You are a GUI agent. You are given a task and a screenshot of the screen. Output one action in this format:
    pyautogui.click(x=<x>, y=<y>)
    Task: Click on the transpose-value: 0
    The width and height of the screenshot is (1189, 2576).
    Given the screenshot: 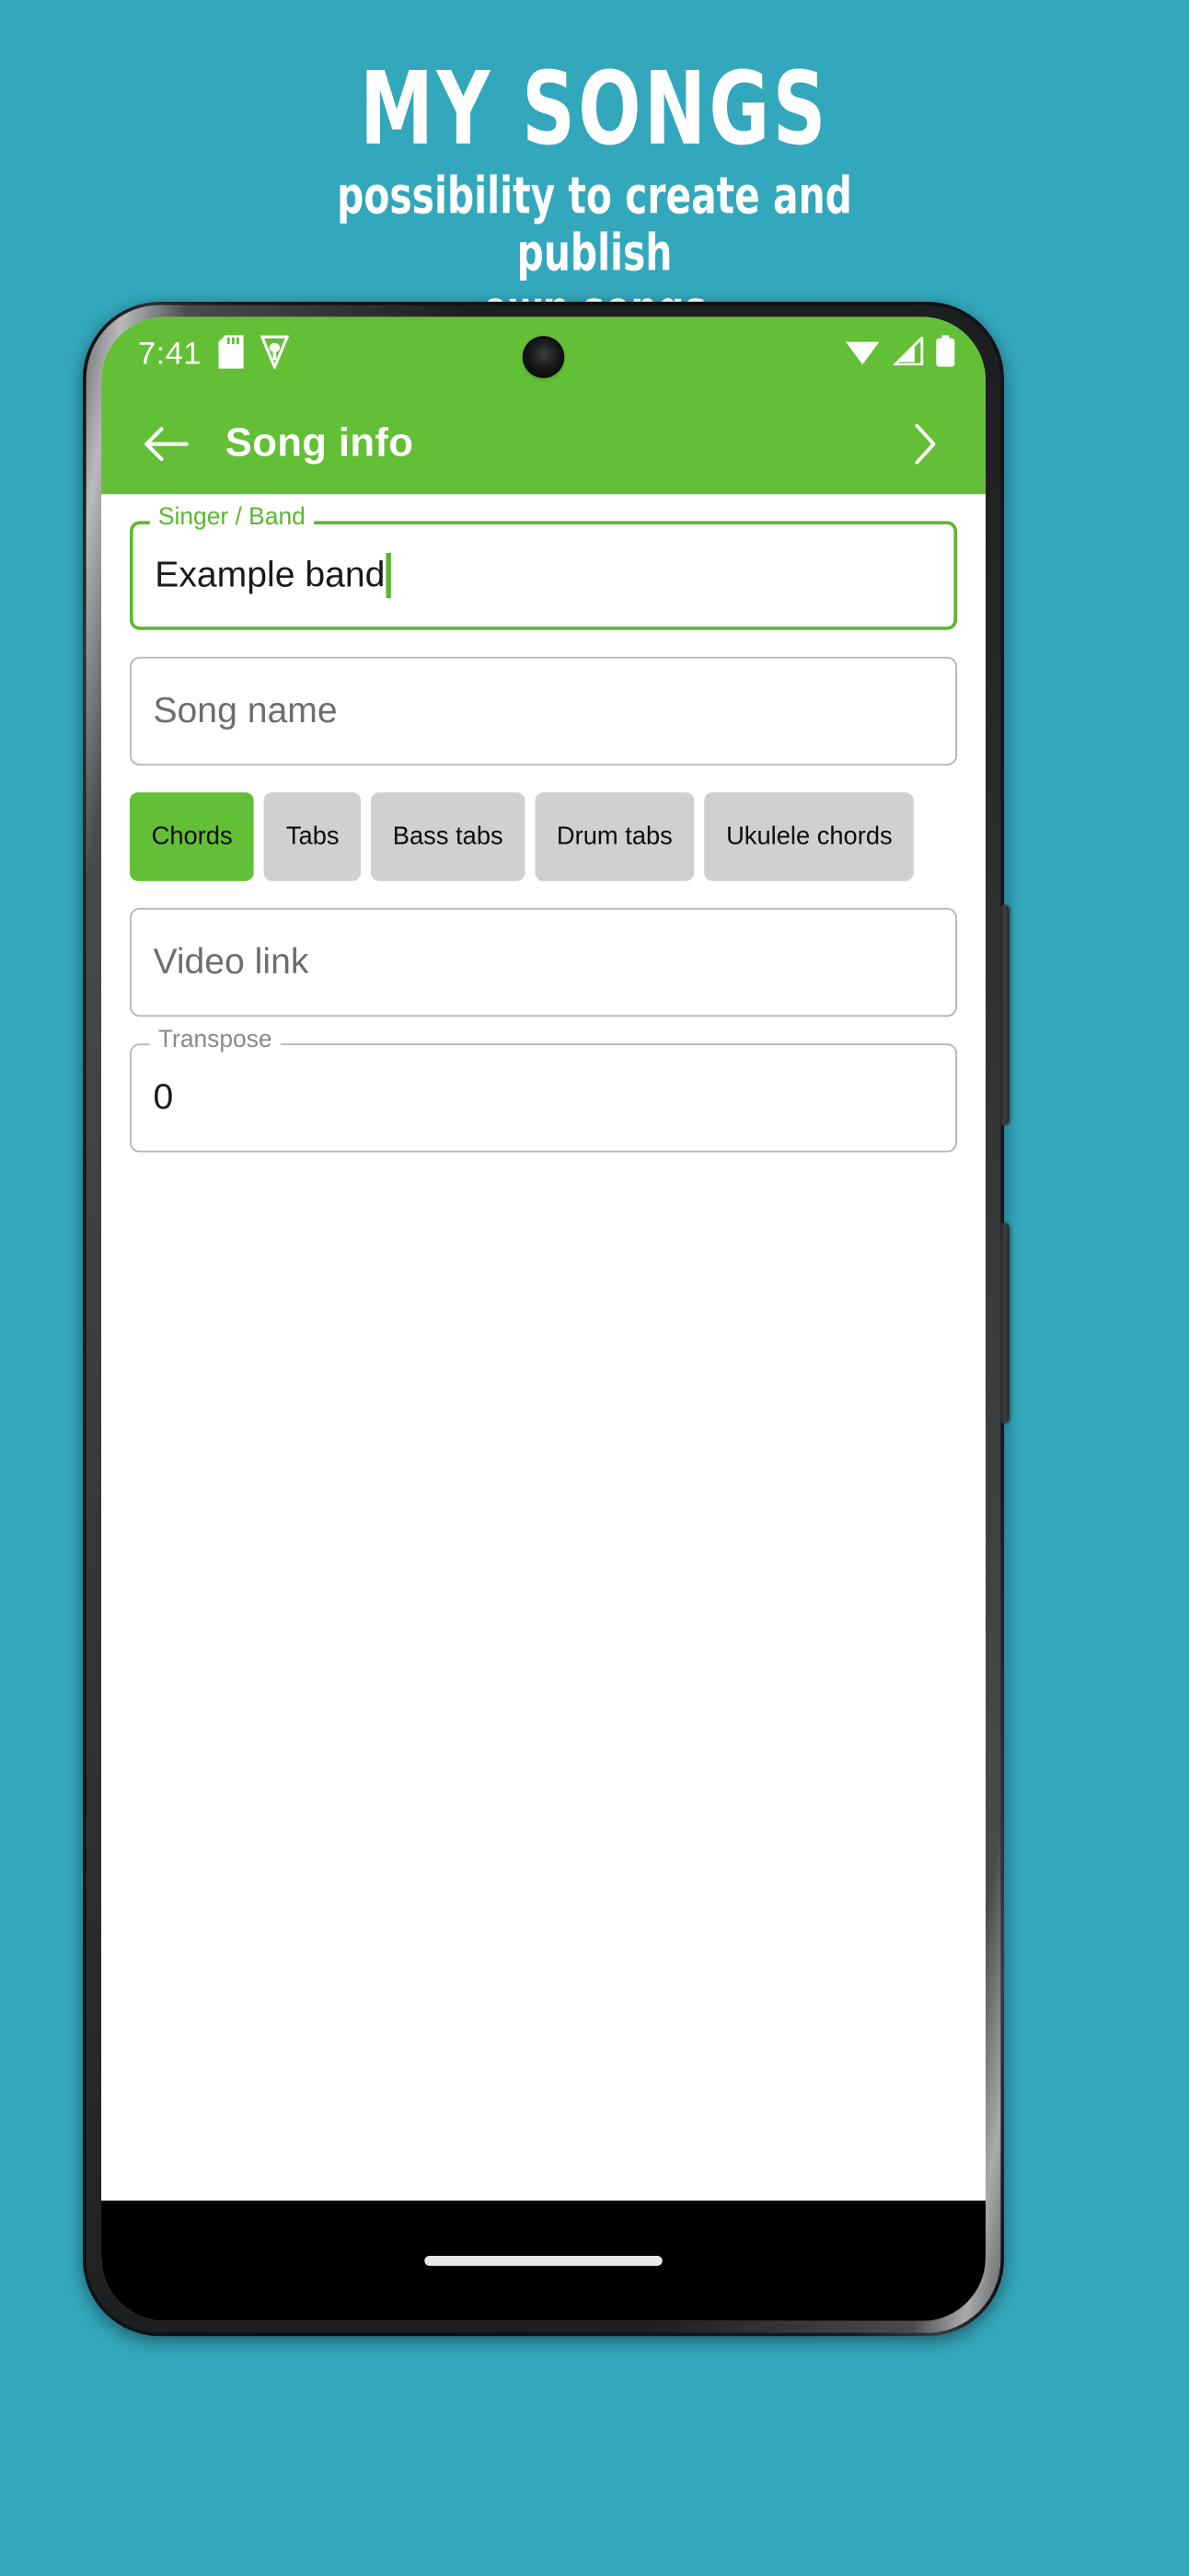 What is the action you would take?
    pyautogui.click(x=163, y=1097)
    